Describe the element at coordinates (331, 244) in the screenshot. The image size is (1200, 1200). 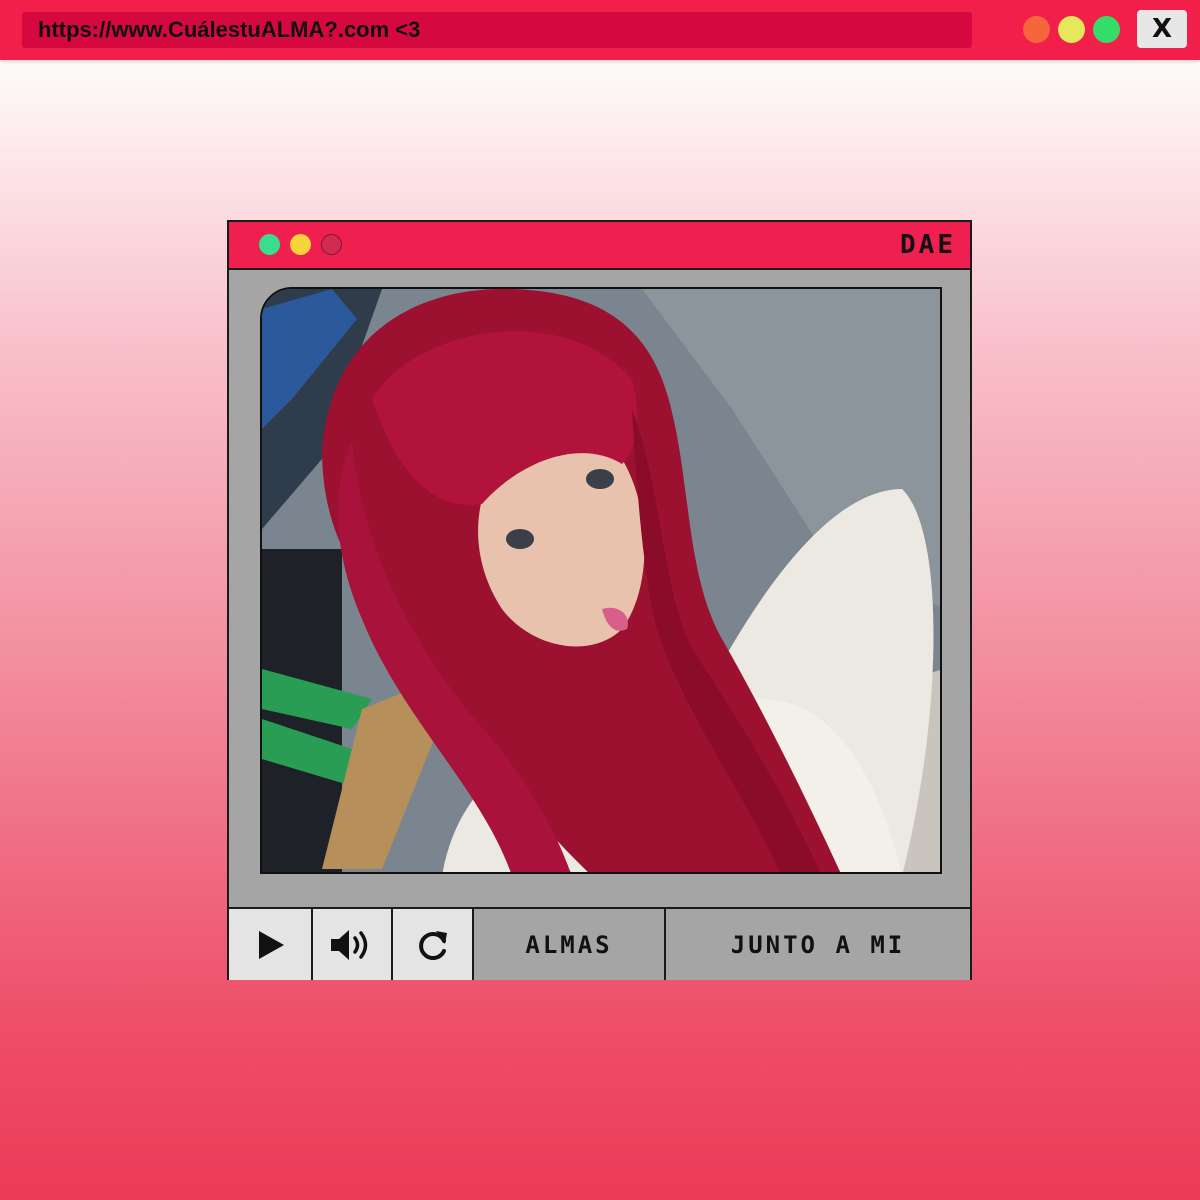
I see `red-dot-icon` at that location.